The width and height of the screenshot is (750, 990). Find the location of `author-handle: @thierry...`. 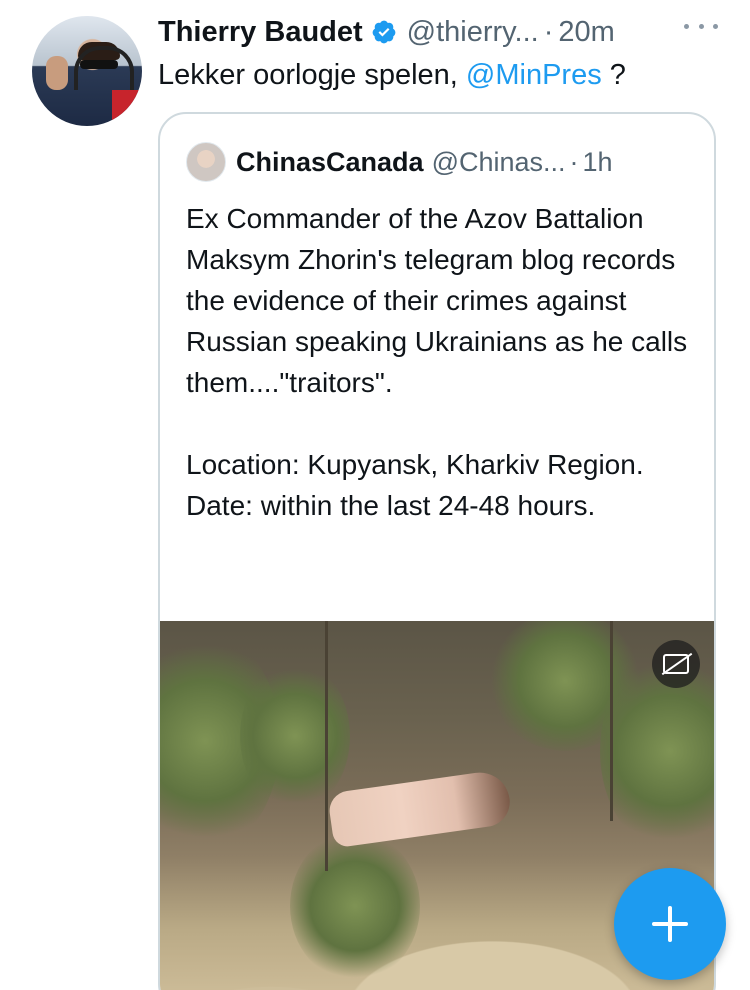

author-handle: @thierry... is located at coordinates (473, 32).